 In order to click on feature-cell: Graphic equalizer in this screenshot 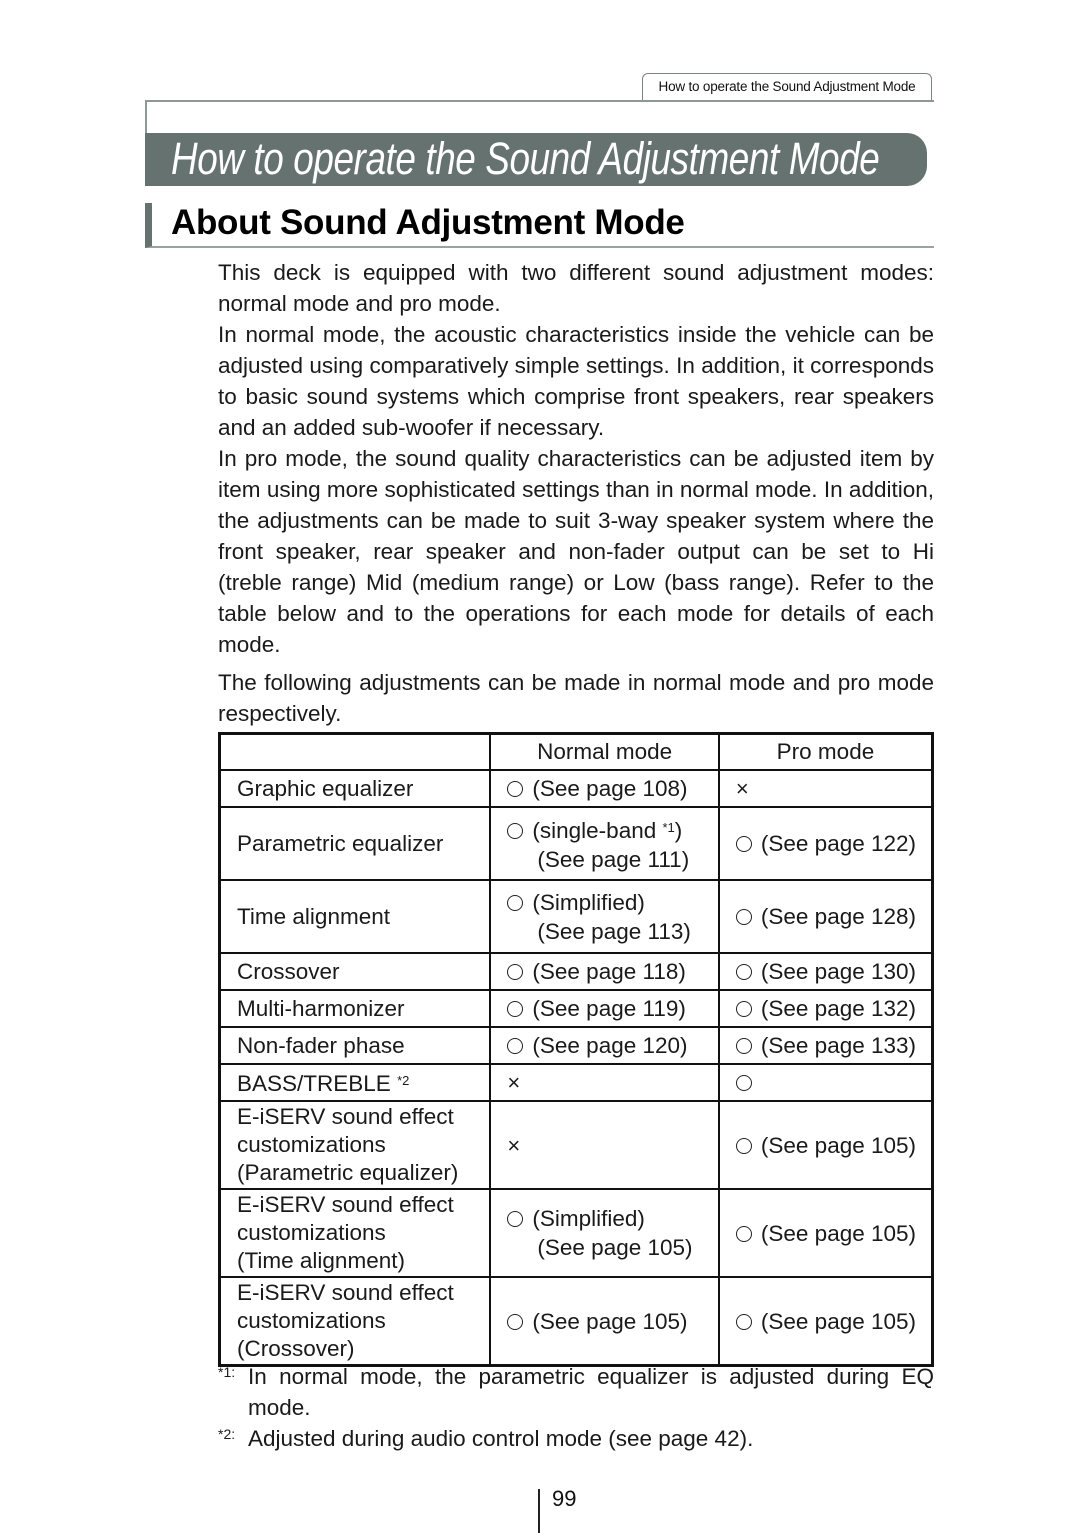, I will do `click(355, 788)`.